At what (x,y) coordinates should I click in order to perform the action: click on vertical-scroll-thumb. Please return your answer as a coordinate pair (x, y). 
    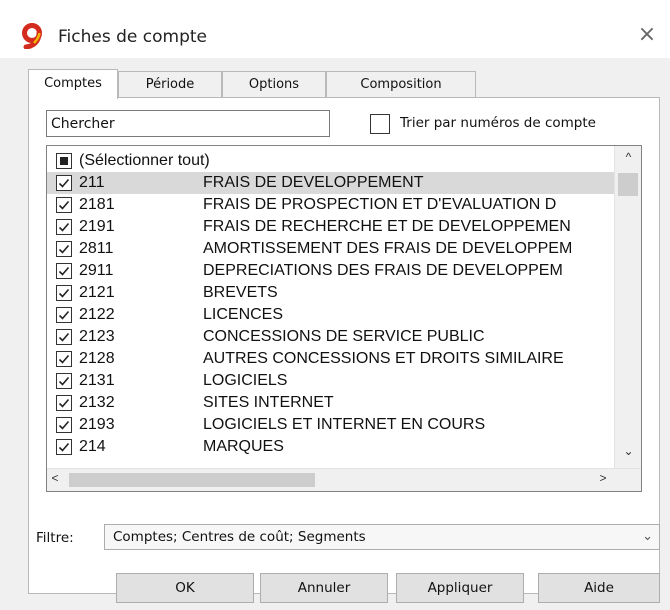
    Looking at the image, I should click on (628, 184).